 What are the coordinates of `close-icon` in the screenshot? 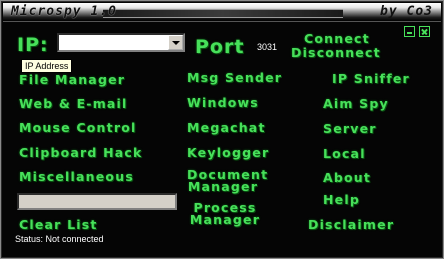 It's located at (424, 31).